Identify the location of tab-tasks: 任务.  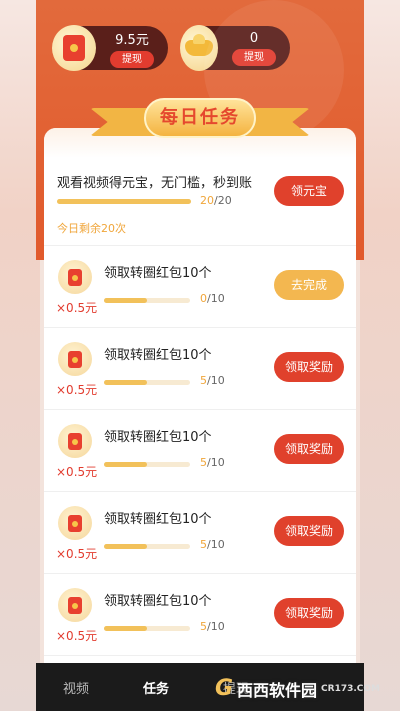
(156, 687).